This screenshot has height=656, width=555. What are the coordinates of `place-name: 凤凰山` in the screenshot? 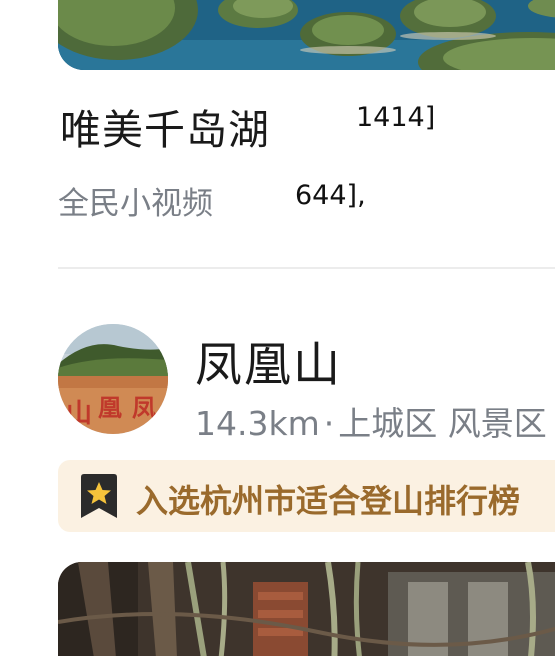 It's located at (268, 360).